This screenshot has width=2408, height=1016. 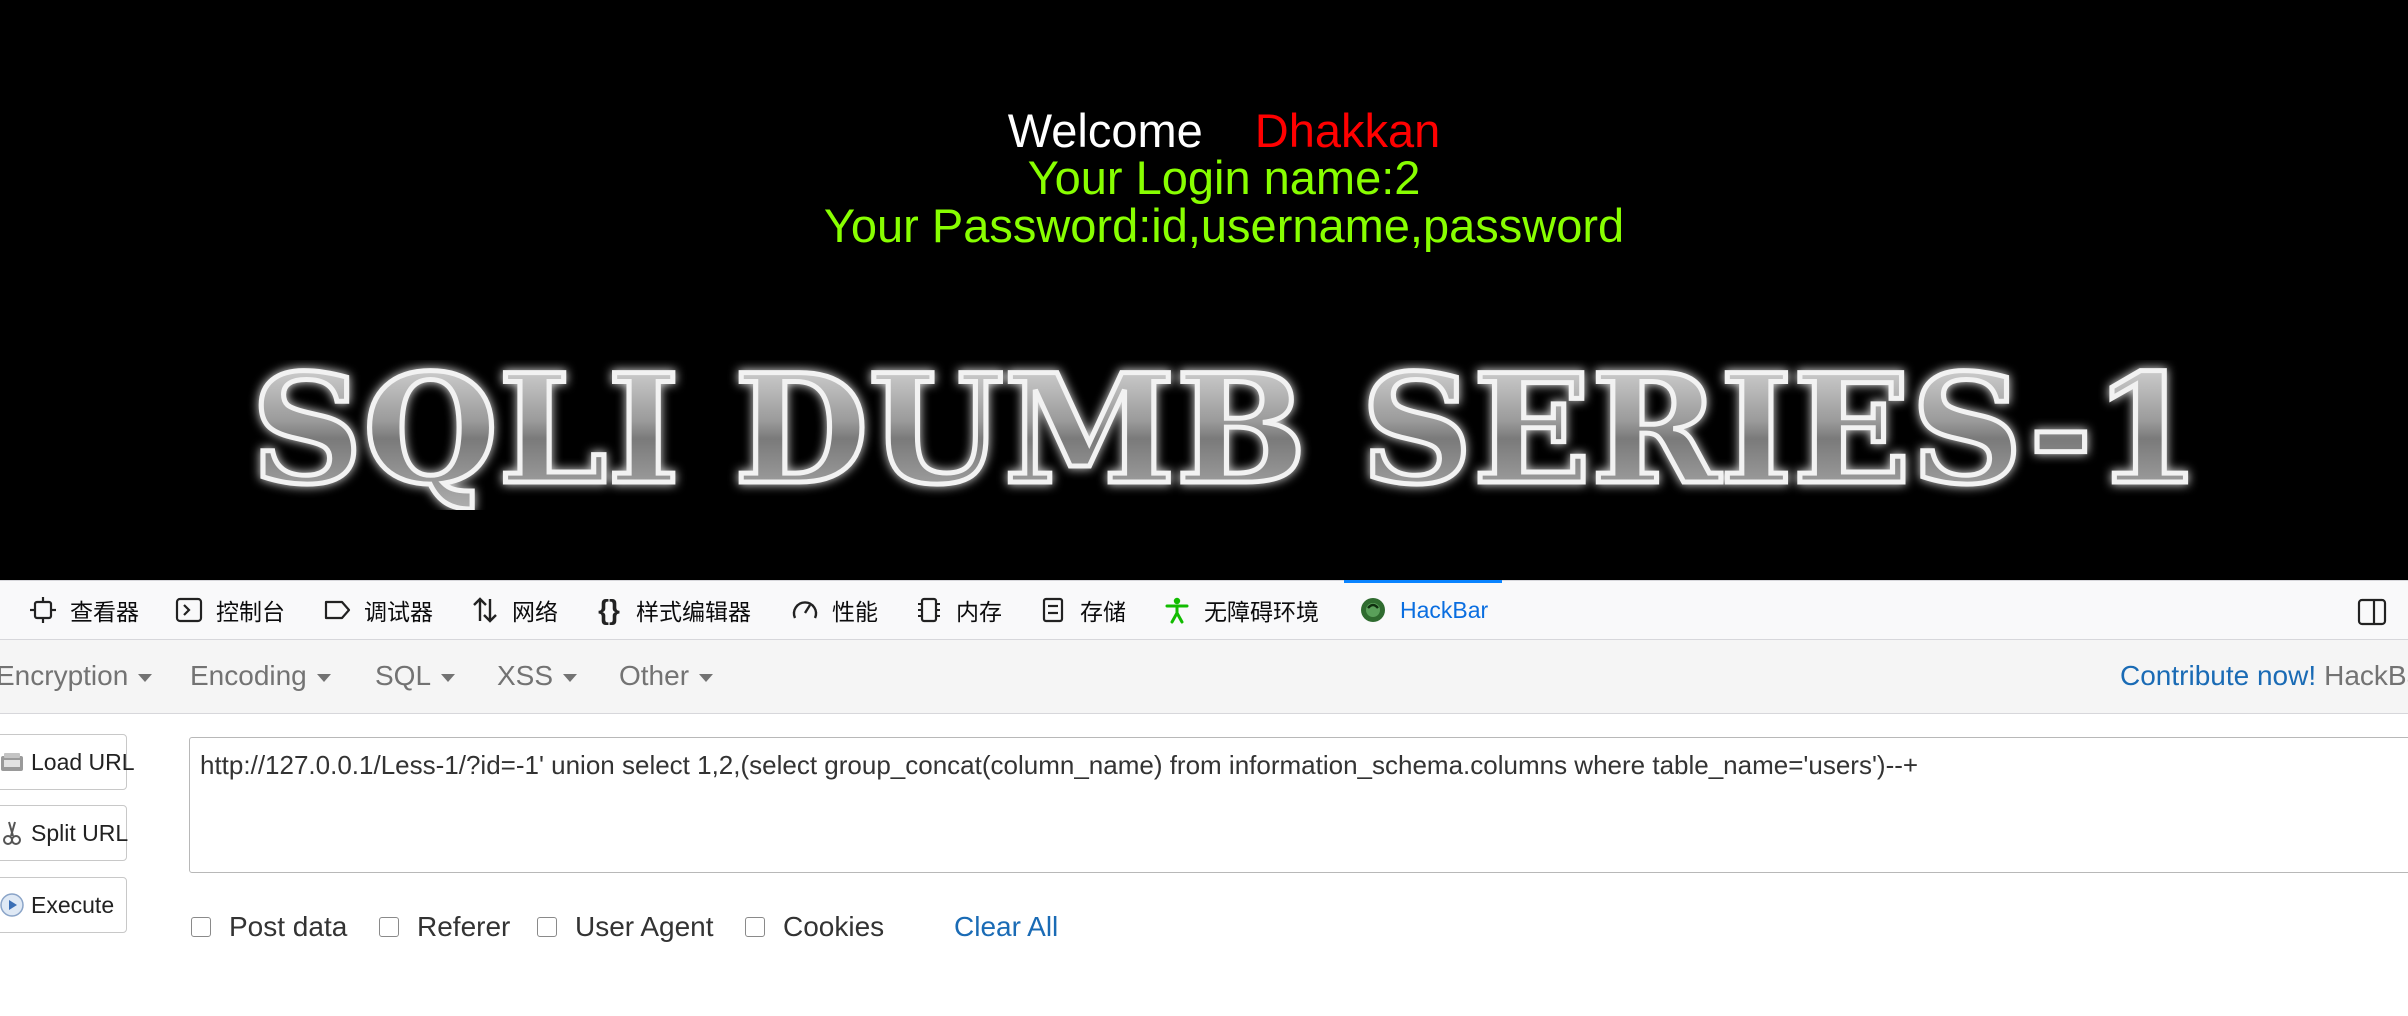 I want to click on tab-label: 样式编辑器, so click(x=693, y=612).